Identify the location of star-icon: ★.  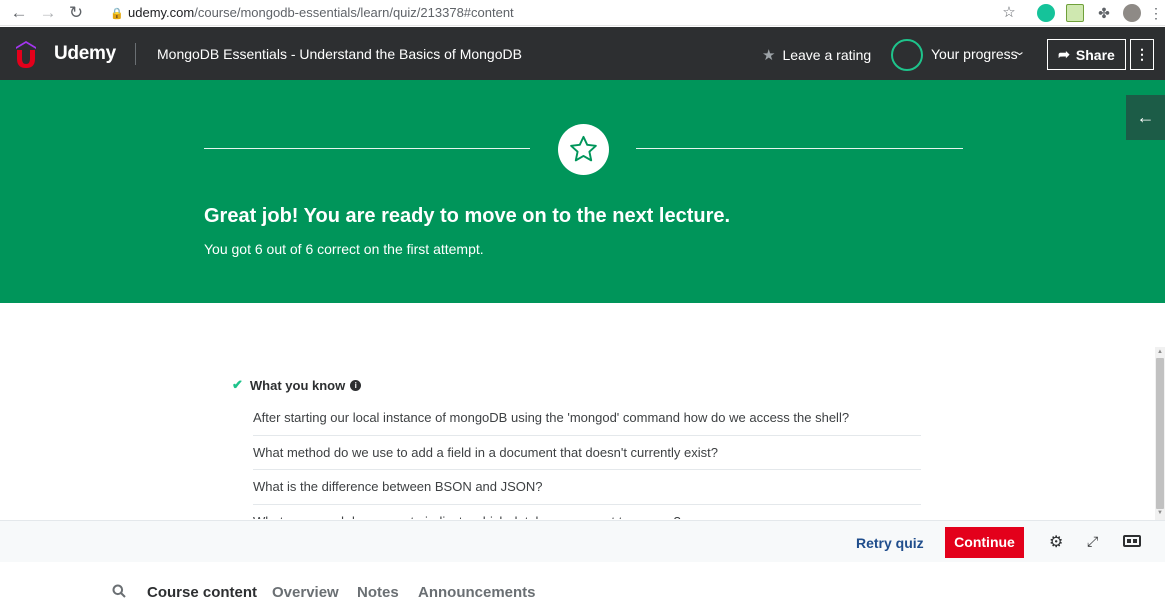
(769, 55).